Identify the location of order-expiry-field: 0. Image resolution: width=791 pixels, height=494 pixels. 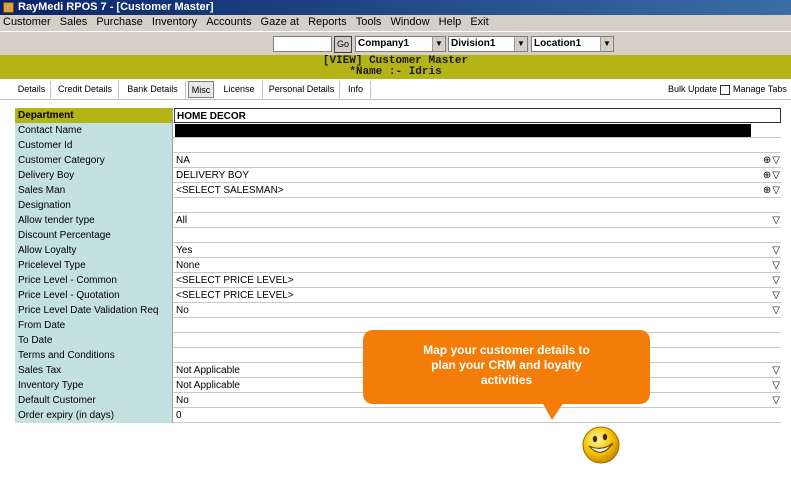
(477, 415).